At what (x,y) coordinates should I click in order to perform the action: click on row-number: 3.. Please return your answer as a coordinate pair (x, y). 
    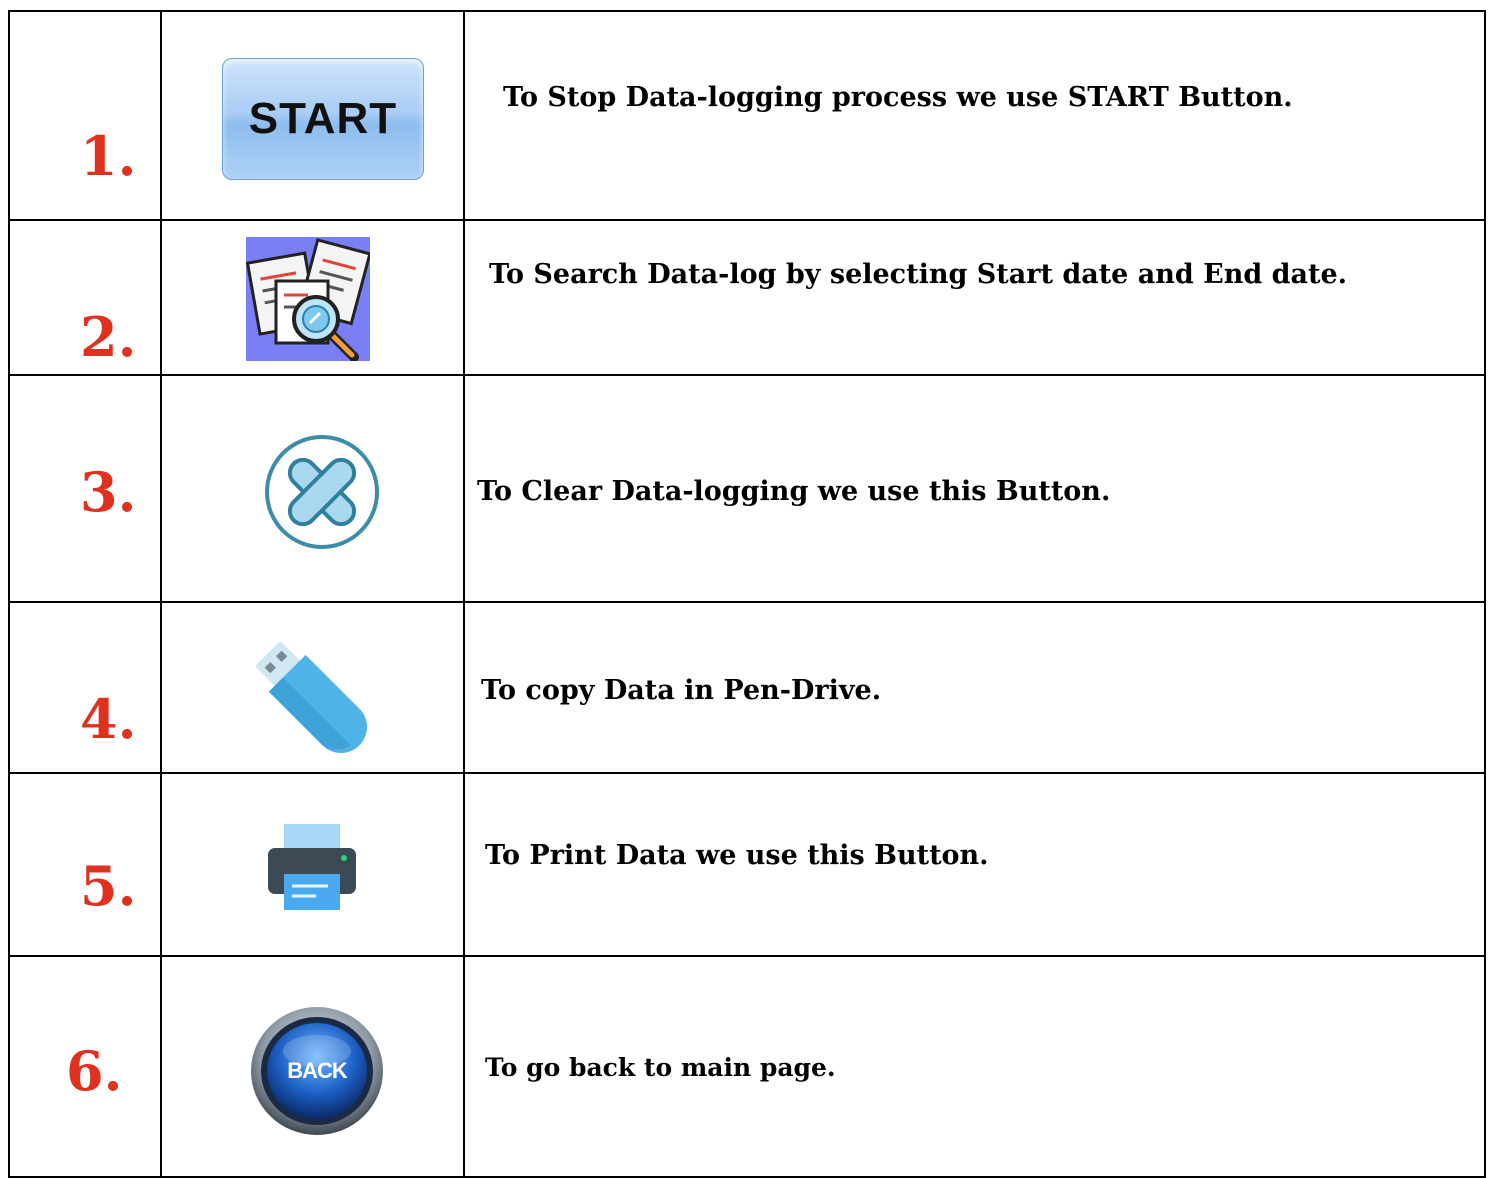
    Looking at the image, I should click on (108, 492).